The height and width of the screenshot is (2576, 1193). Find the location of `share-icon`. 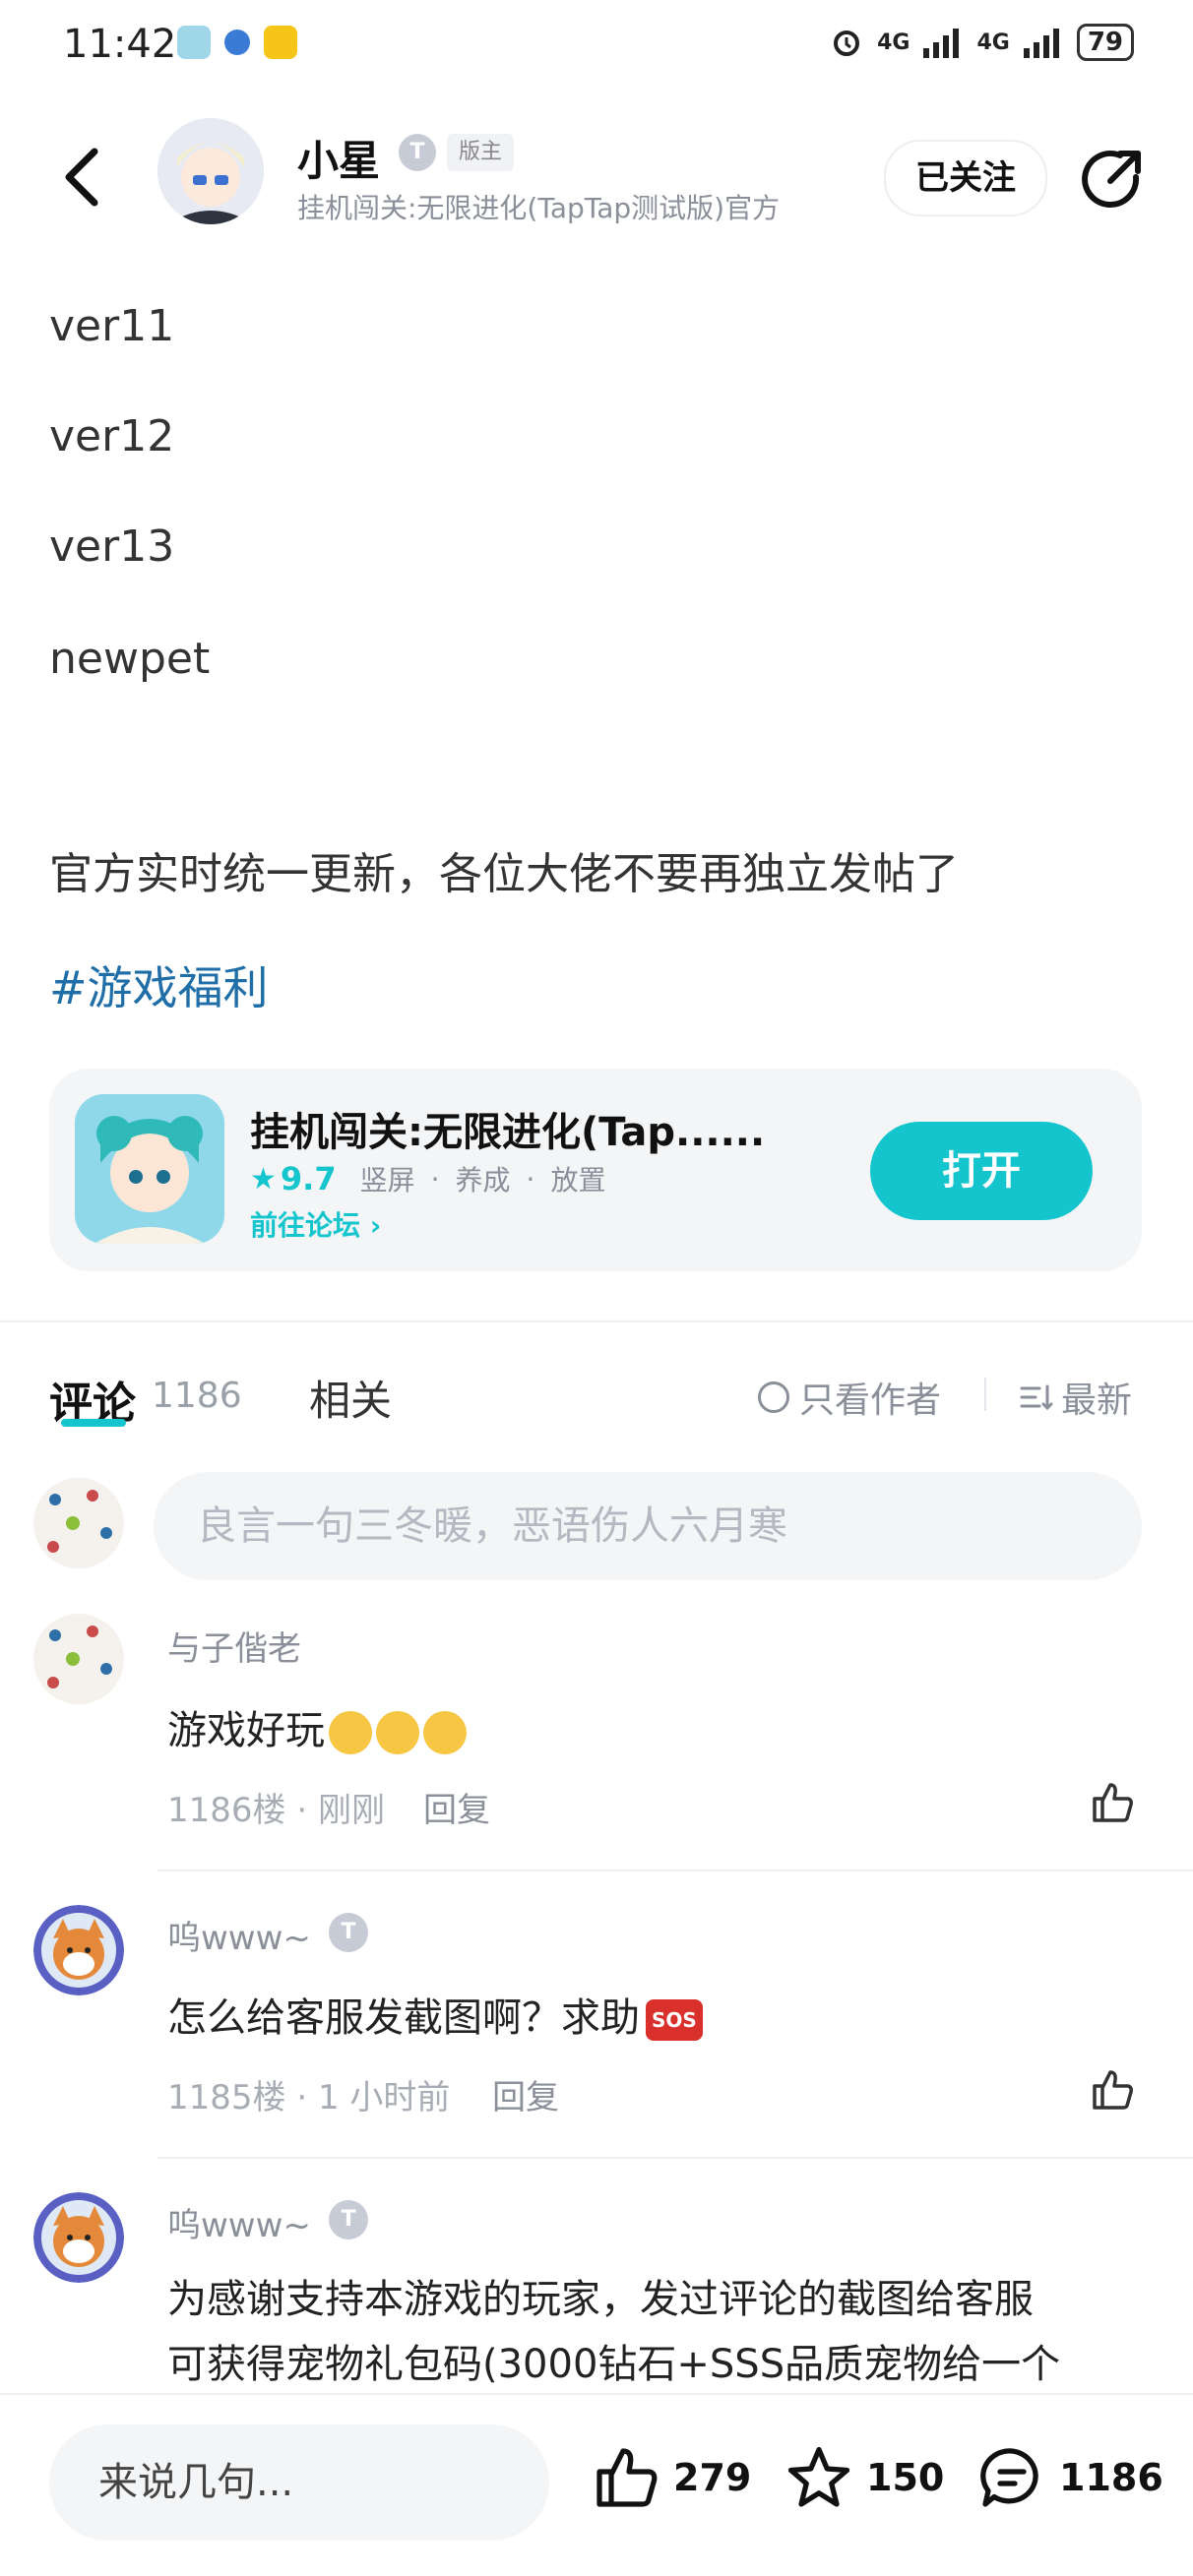

share-icon is located at coordinates (1112, 179).